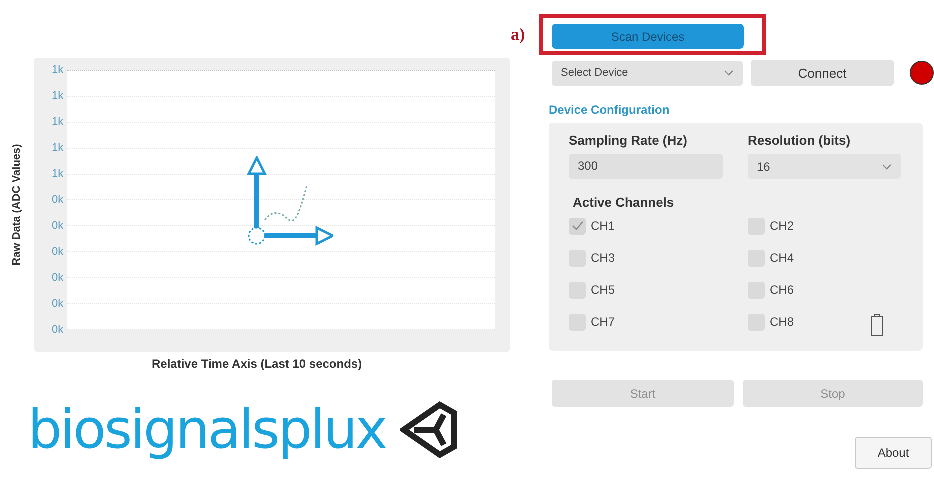 The width and height of the screenshot is (934, 486). Describe the element at coordinates (624, 202) in the screenshot. I see `section-title: Active Channels` at that location.